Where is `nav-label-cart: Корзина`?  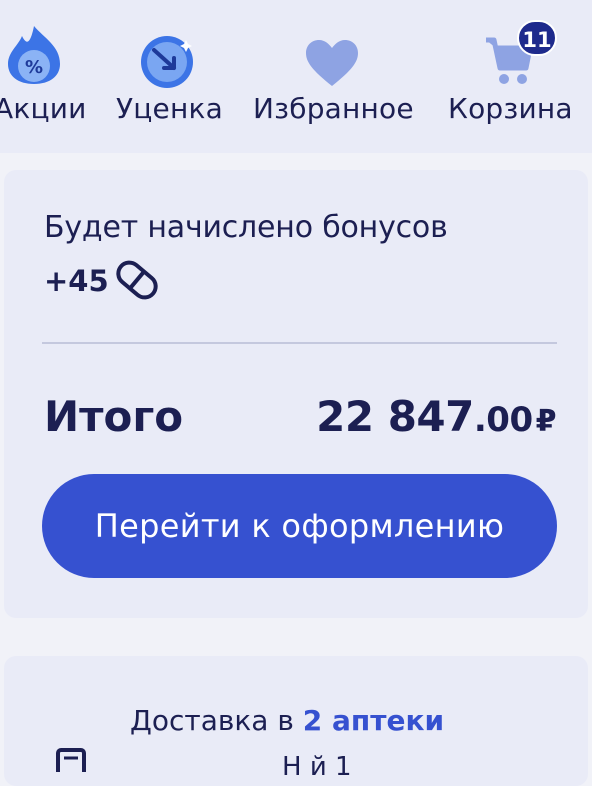
nav-label-cart: Корзина is located at coordinates (510, 108).